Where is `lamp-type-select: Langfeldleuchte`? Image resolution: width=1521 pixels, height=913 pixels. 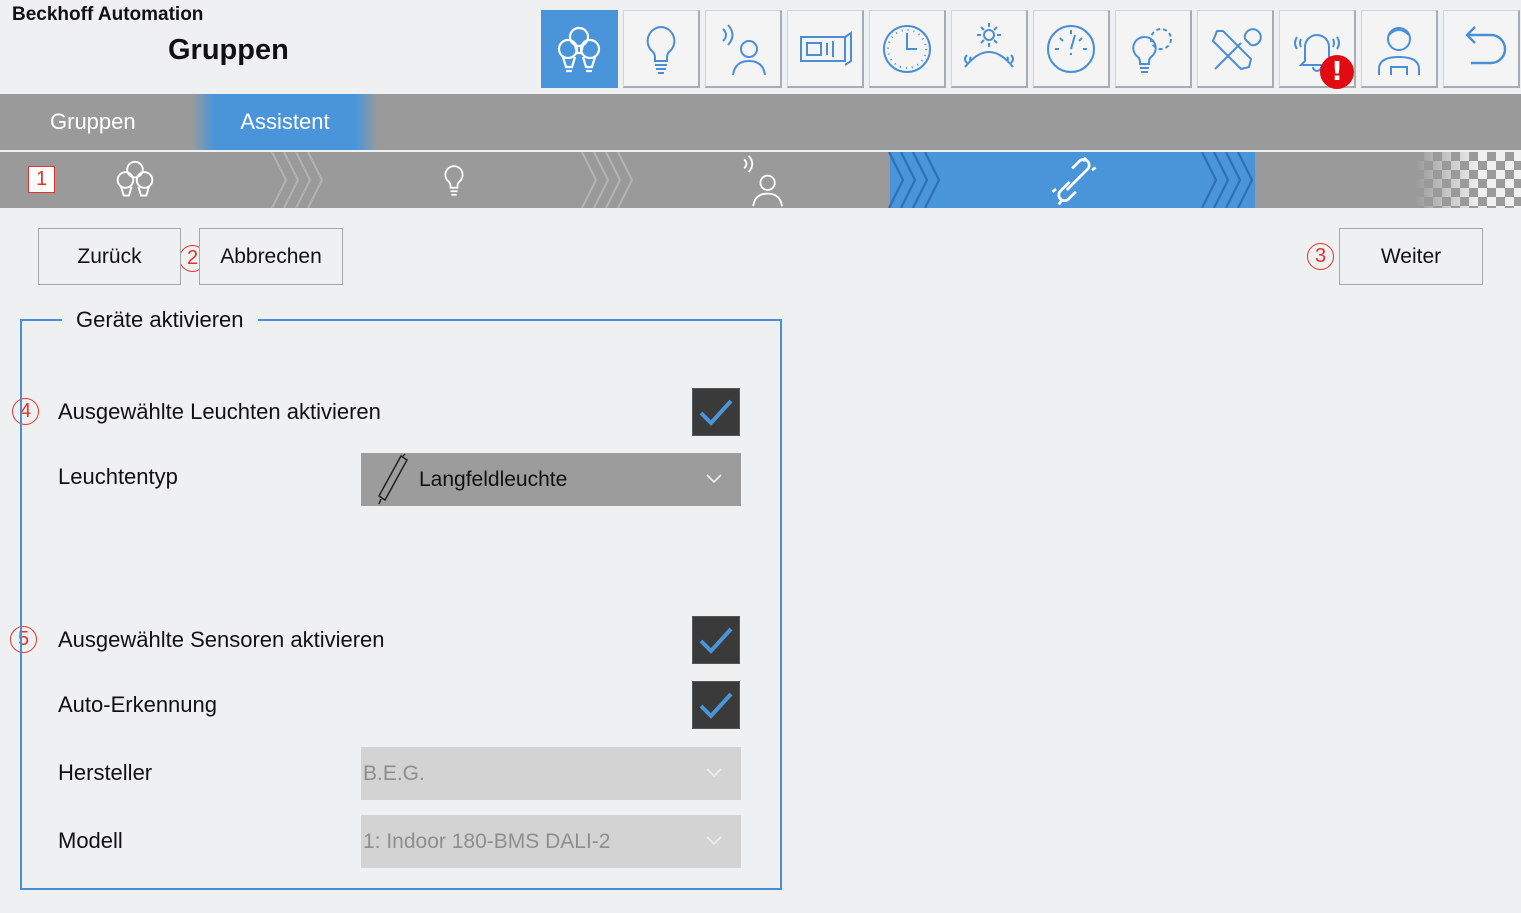 lamp-type-select: Langfeldleuchte is located at coordinates (551, 479).